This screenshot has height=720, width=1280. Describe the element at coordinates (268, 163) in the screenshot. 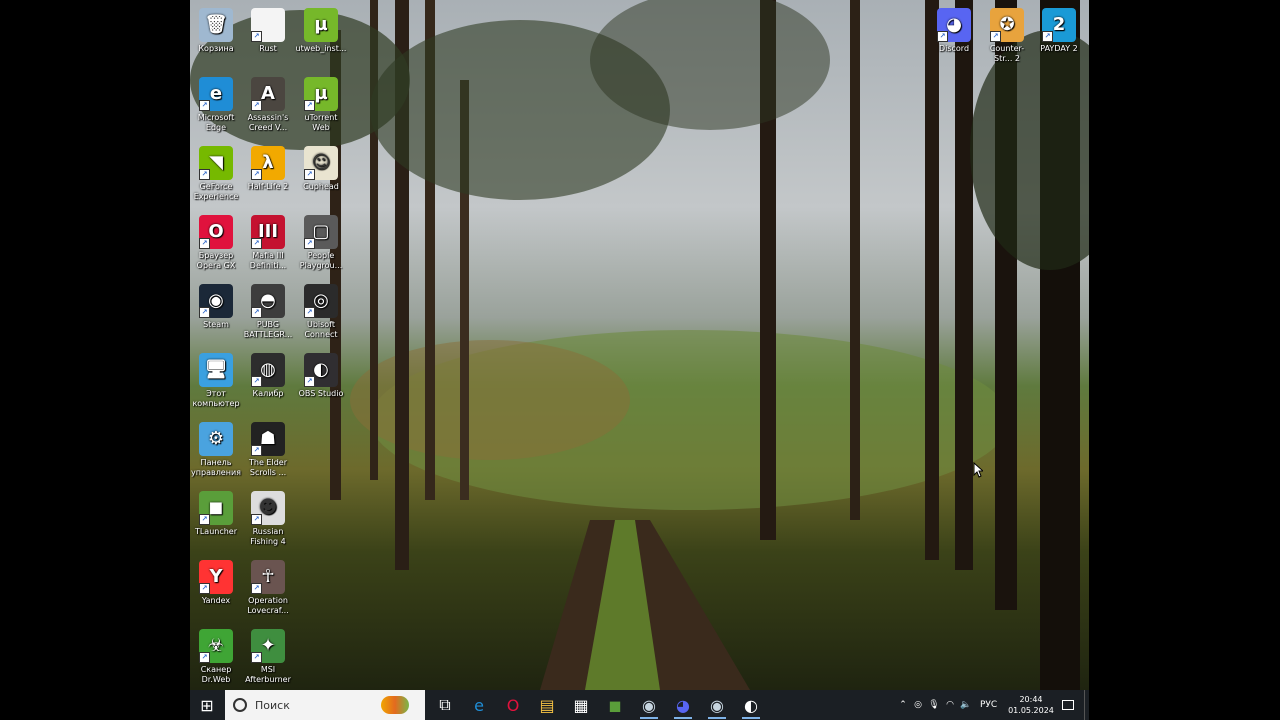

I see `half-life-icon: λ ↗` at that location.